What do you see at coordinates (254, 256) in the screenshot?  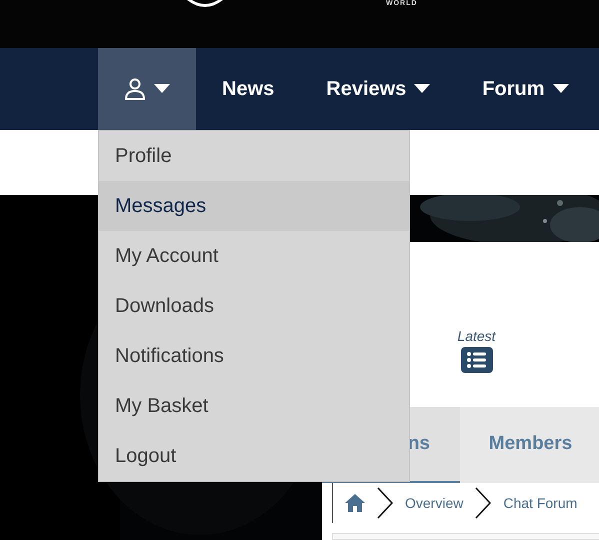 I see `menu-item: My Account` at bounding box center [254, 256].